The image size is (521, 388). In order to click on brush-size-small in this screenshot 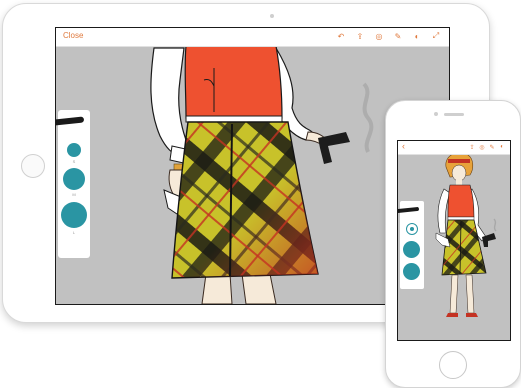, I will do `click(74, 150)`.